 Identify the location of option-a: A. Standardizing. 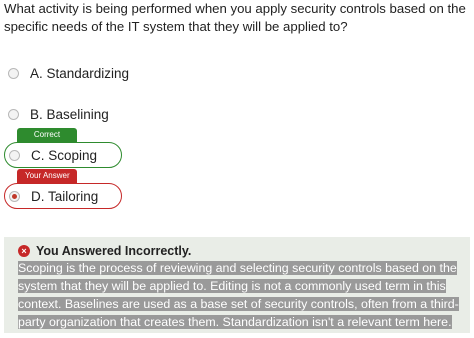
(66, 73).